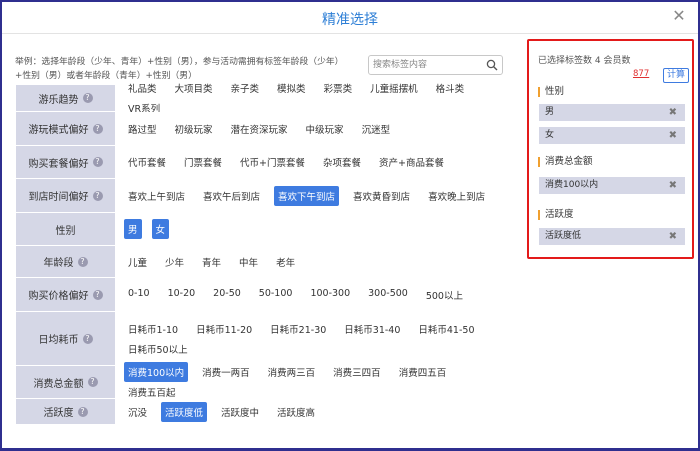 The width and height of the screenshot is (700, 451). I want to click on tag-option: 活跃度高, so click(296, 412).